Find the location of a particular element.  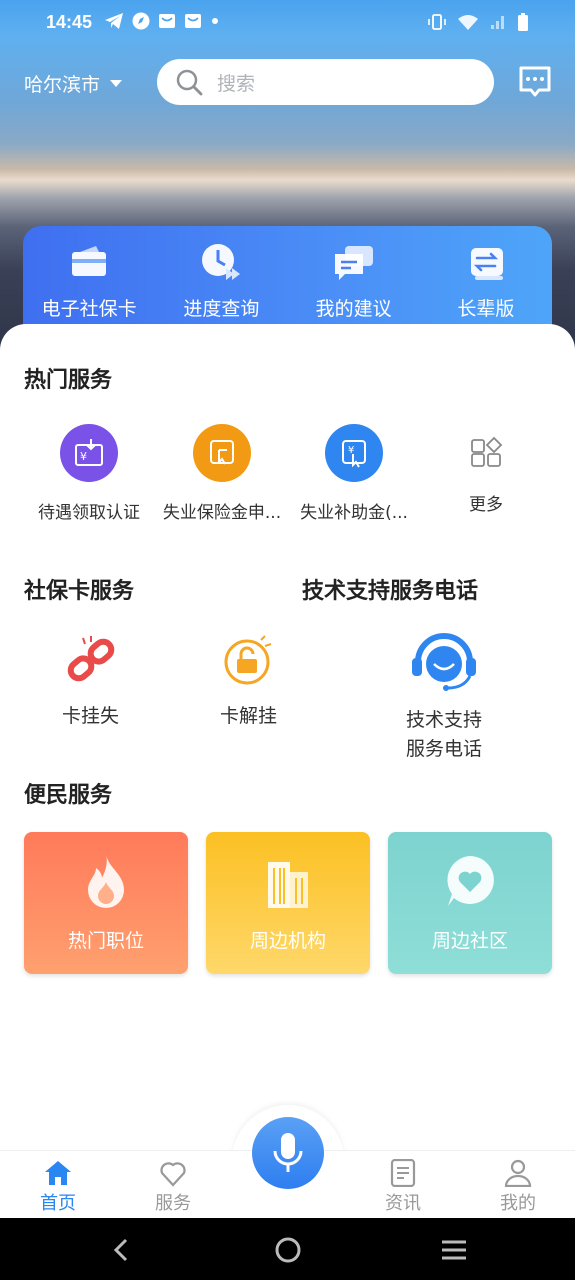

wifi-icon is located at coordinates (468, 22).